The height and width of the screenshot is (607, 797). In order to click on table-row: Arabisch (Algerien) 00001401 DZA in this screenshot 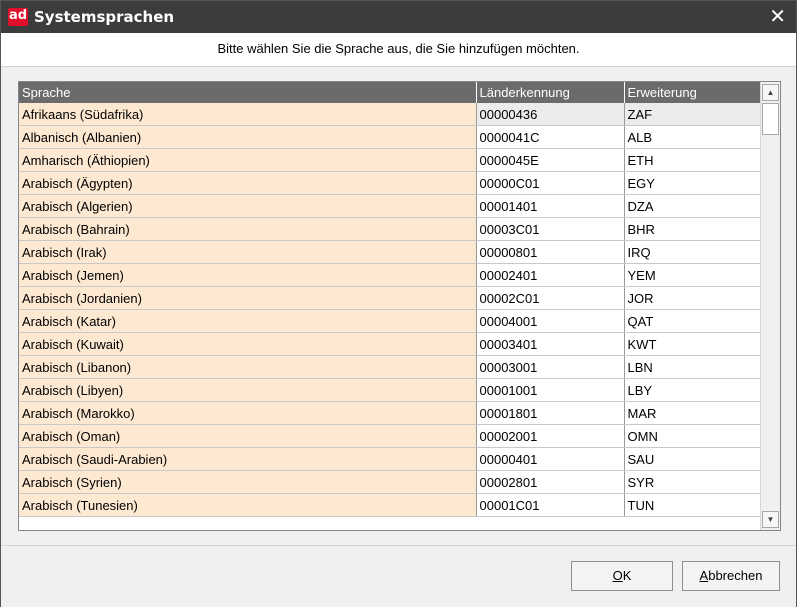, I will do `click(390, 206)`.